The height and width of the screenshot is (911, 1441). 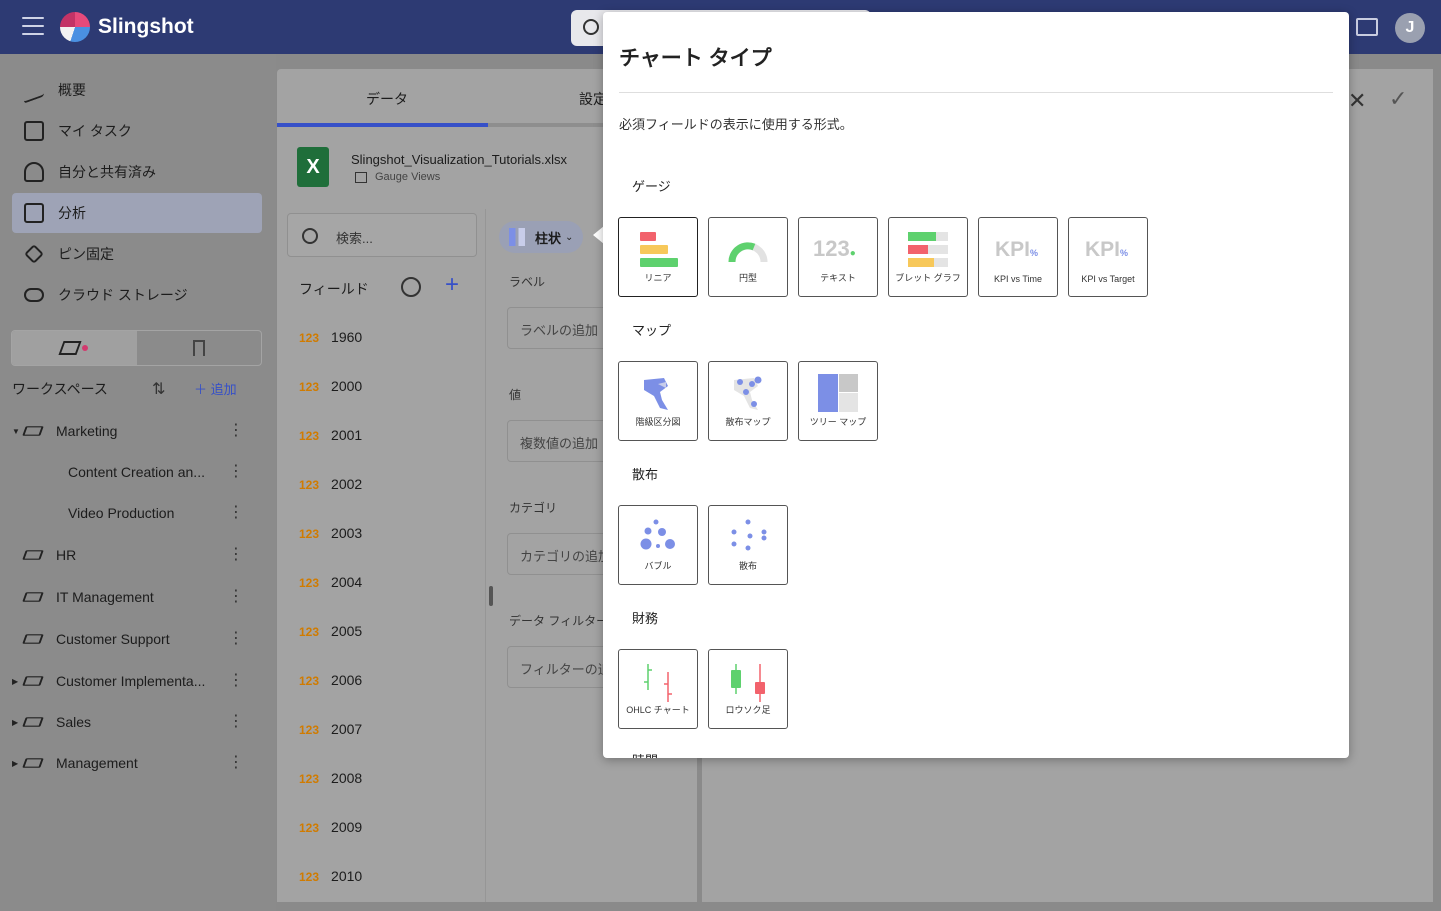 What do you see at coordinates (330, 680) in the screenshot?
I see `field-item: 123 2006` at bounding box center [330, 680].